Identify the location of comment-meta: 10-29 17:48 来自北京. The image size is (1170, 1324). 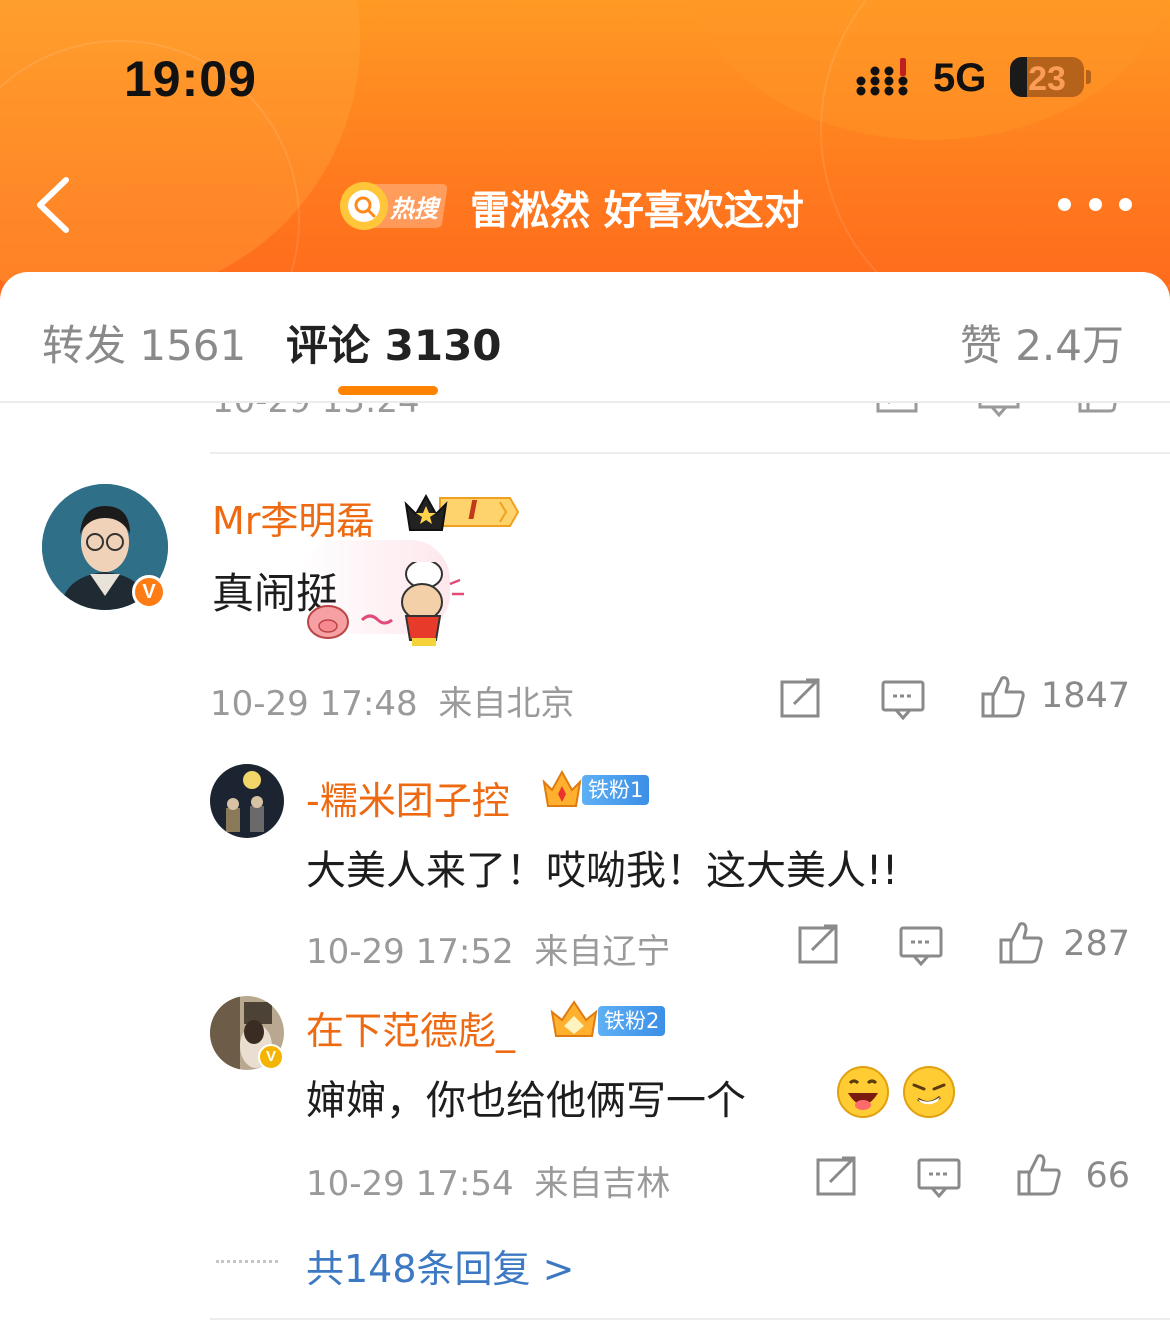
(392, 700).